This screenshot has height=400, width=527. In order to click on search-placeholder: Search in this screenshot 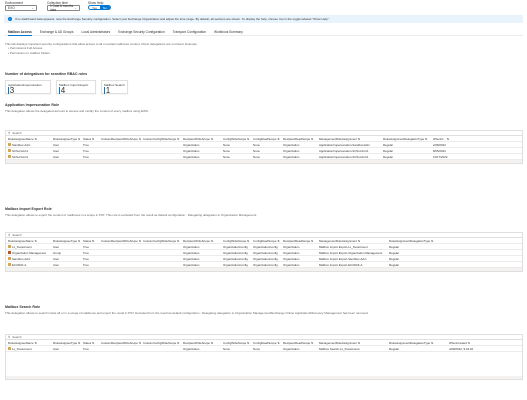, I will do `click(17, 133)`.